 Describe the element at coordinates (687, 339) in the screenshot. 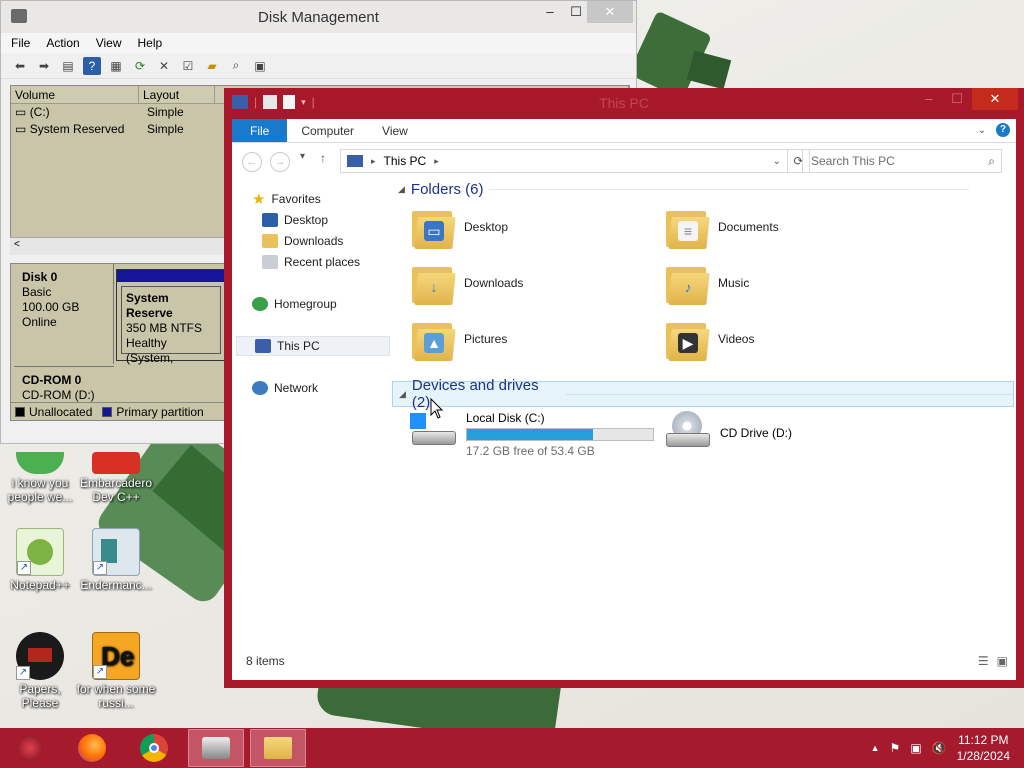

I see `videos-folder-icon: ▶` at that location.